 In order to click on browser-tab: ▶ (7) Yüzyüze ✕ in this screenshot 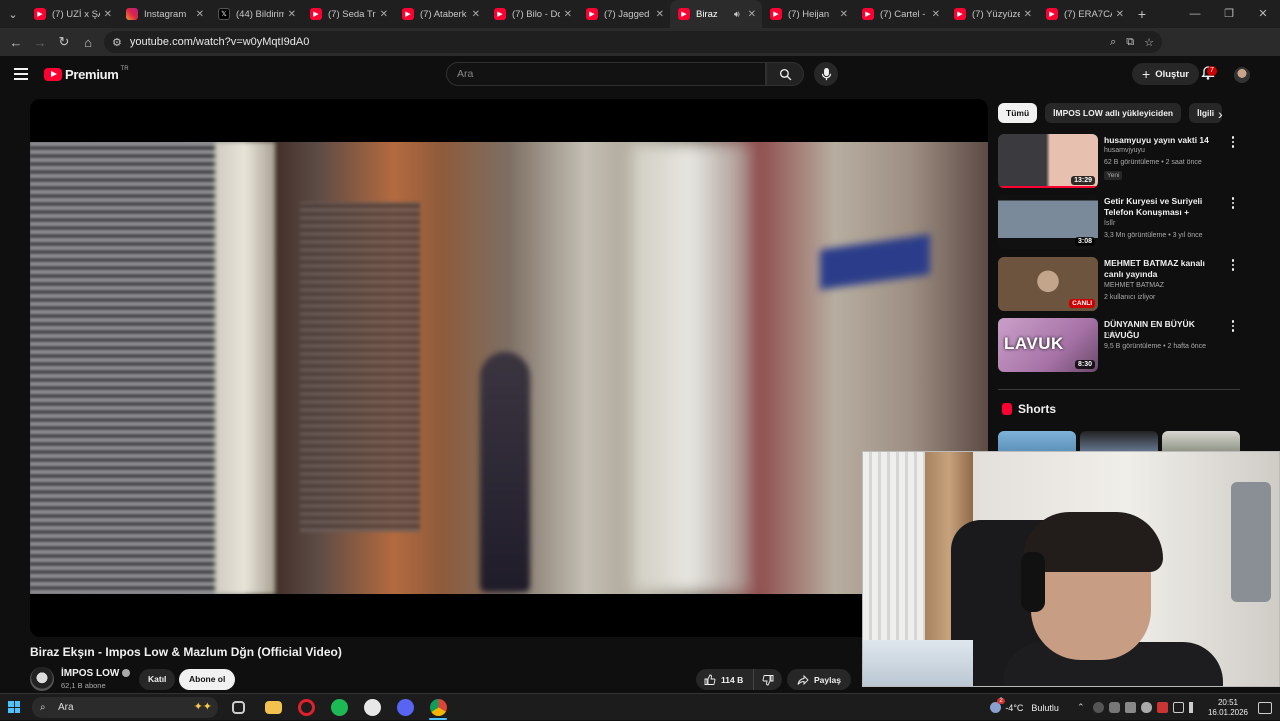, I will do `click(992, 14)`.